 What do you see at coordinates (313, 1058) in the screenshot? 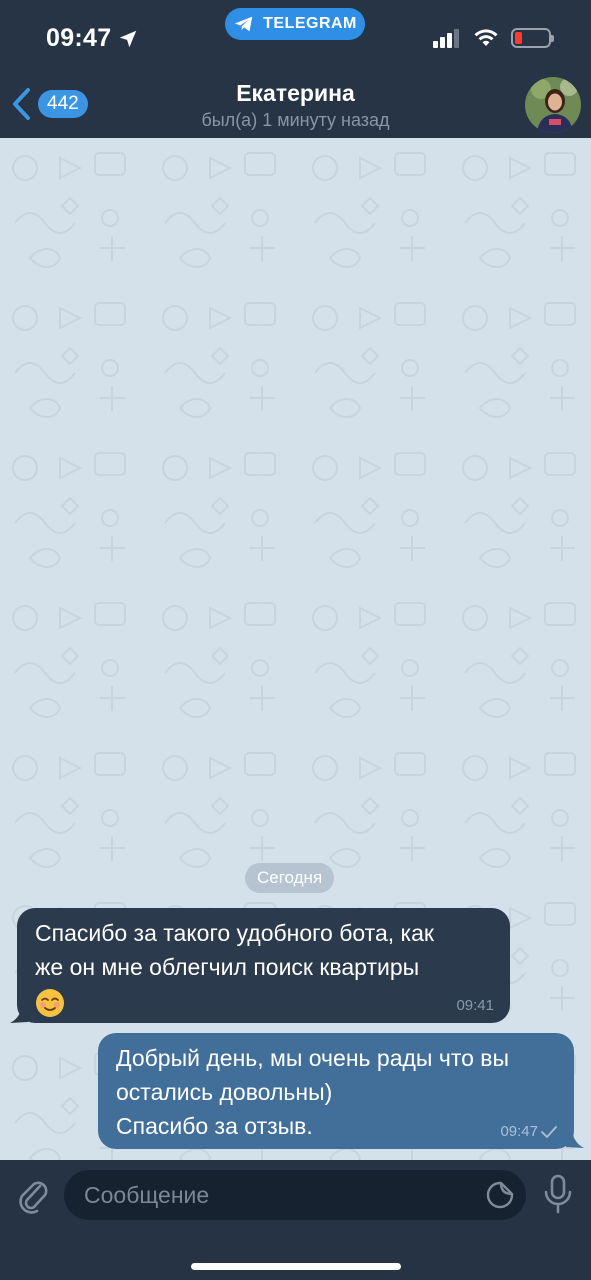
I see `message-line: Добрый день, мы очень рады что вы` at bounding box center [313, 1058].